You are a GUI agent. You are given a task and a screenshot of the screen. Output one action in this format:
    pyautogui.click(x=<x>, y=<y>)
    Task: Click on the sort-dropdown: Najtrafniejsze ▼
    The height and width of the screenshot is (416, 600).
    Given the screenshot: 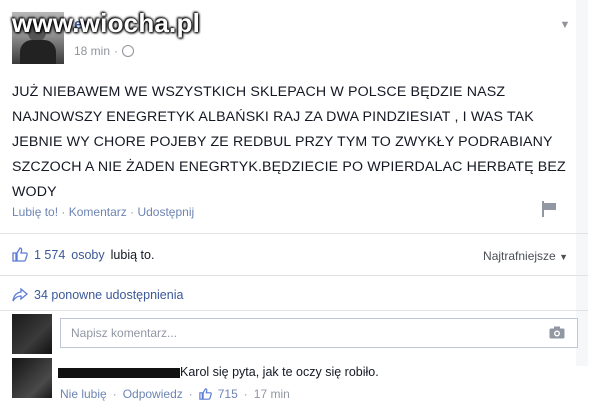 What is the action you would take?
    pyautogui.click(x=525, y=256)
    